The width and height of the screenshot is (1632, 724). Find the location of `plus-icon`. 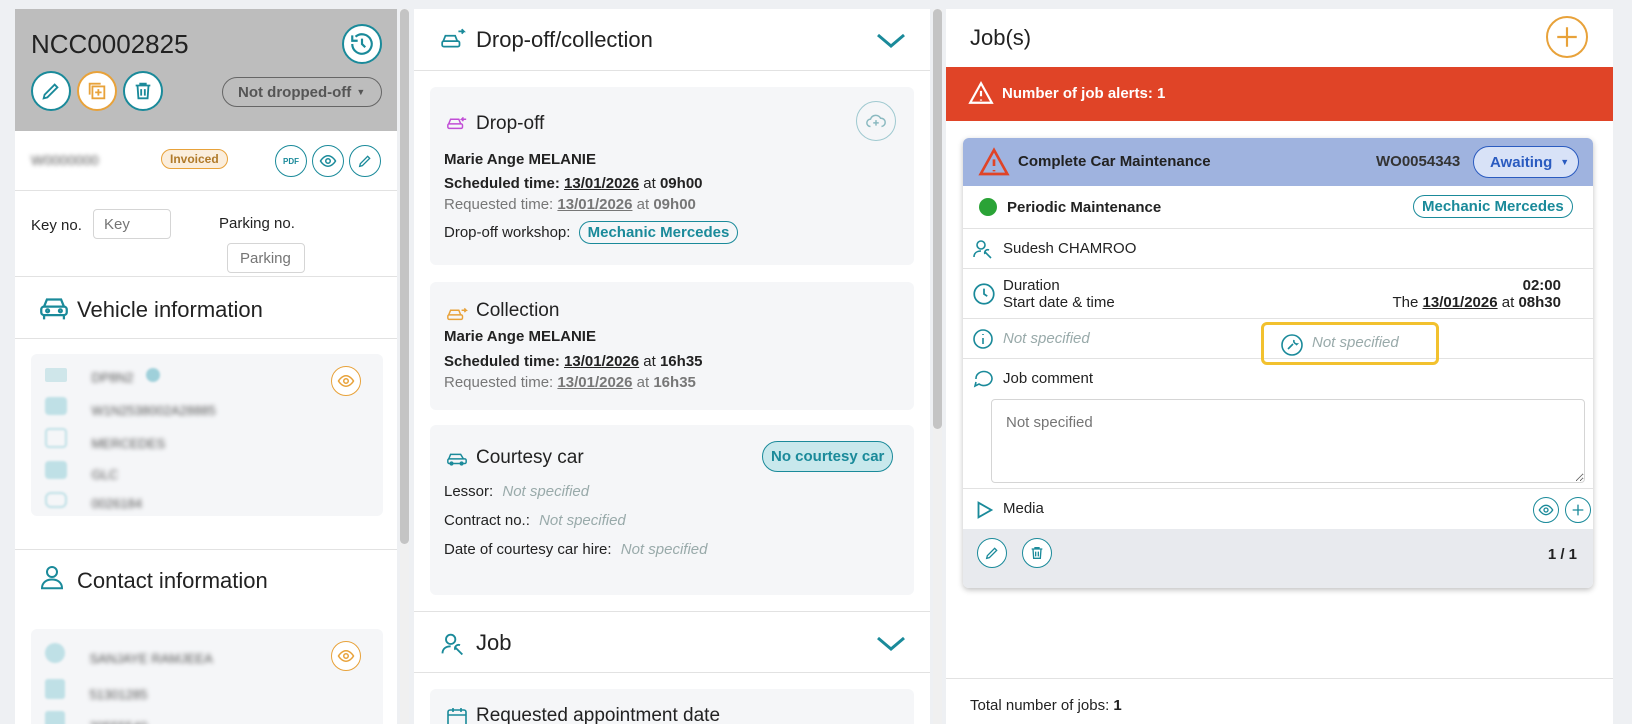

plus-icon is located at coordinates (1578, 510).